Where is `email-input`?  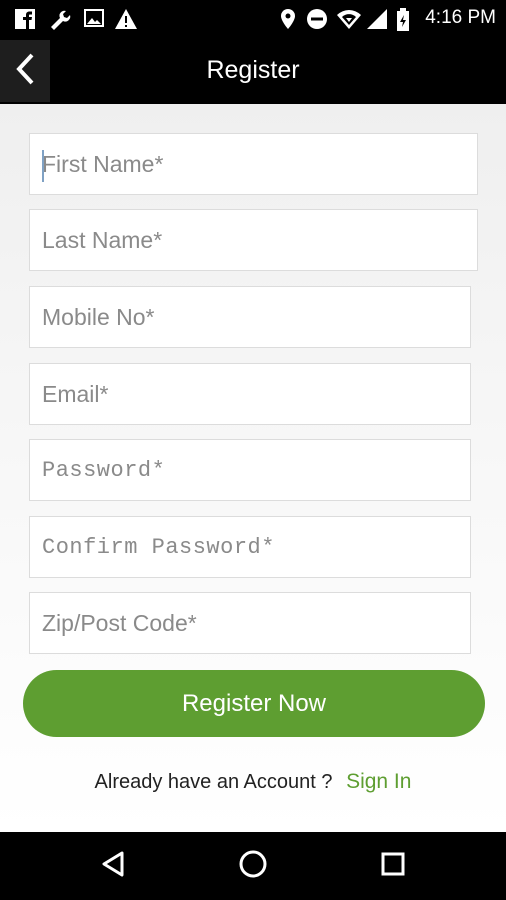 email-input is located at coordinates (250, 394).